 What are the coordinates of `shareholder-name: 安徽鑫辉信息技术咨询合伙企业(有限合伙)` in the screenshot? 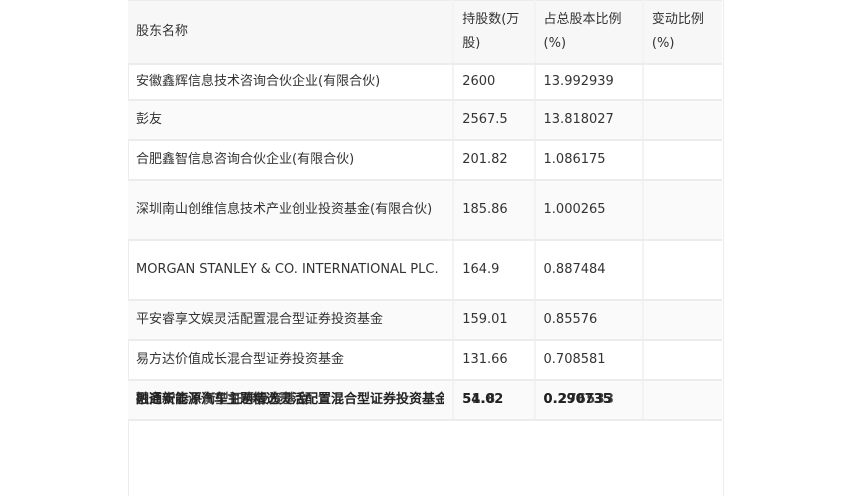 It's located at (291, 82).